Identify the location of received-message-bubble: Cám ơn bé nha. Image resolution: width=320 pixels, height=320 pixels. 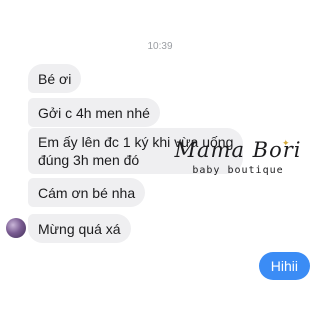
(87, 192).